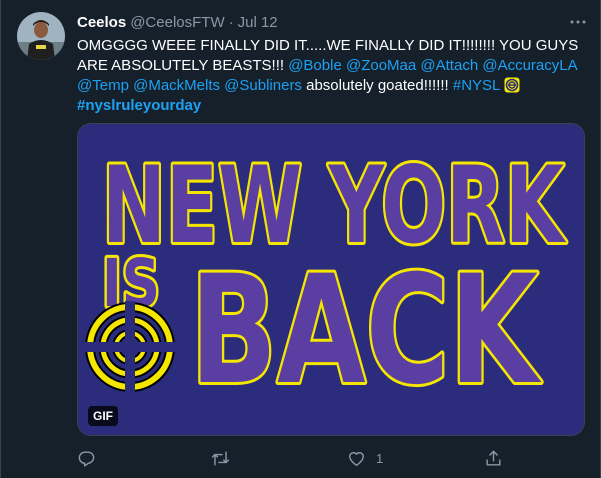 The height and width of the screenshot is (478, 601). What do you see at coordinates (356, 458) in the screenshot?
I see `heart-icon` at bounding box center [356, 458].